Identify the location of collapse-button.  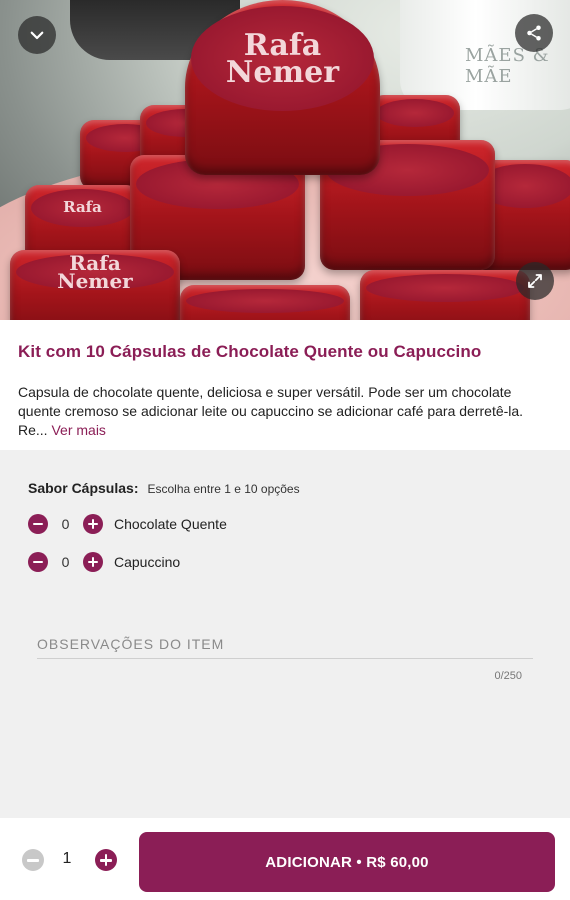
(37, 35).